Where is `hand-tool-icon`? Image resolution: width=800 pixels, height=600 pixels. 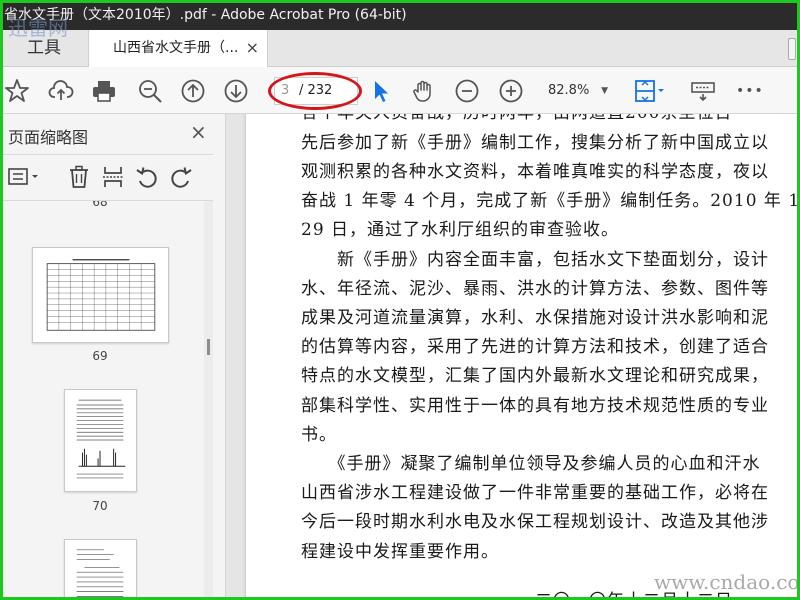 hand-tool-icon is located at coordinates (424, 91).